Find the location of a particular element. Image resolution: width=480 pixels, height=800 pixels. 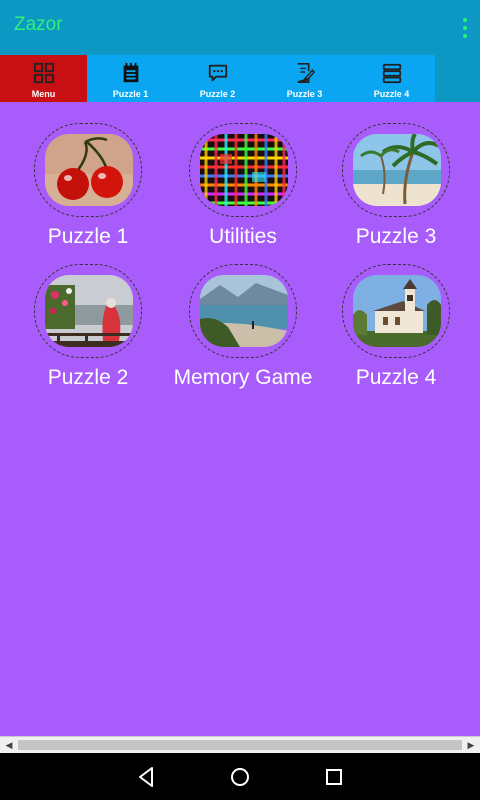

tile-label: Puzzle 4 is located at coordinates (396, 377).